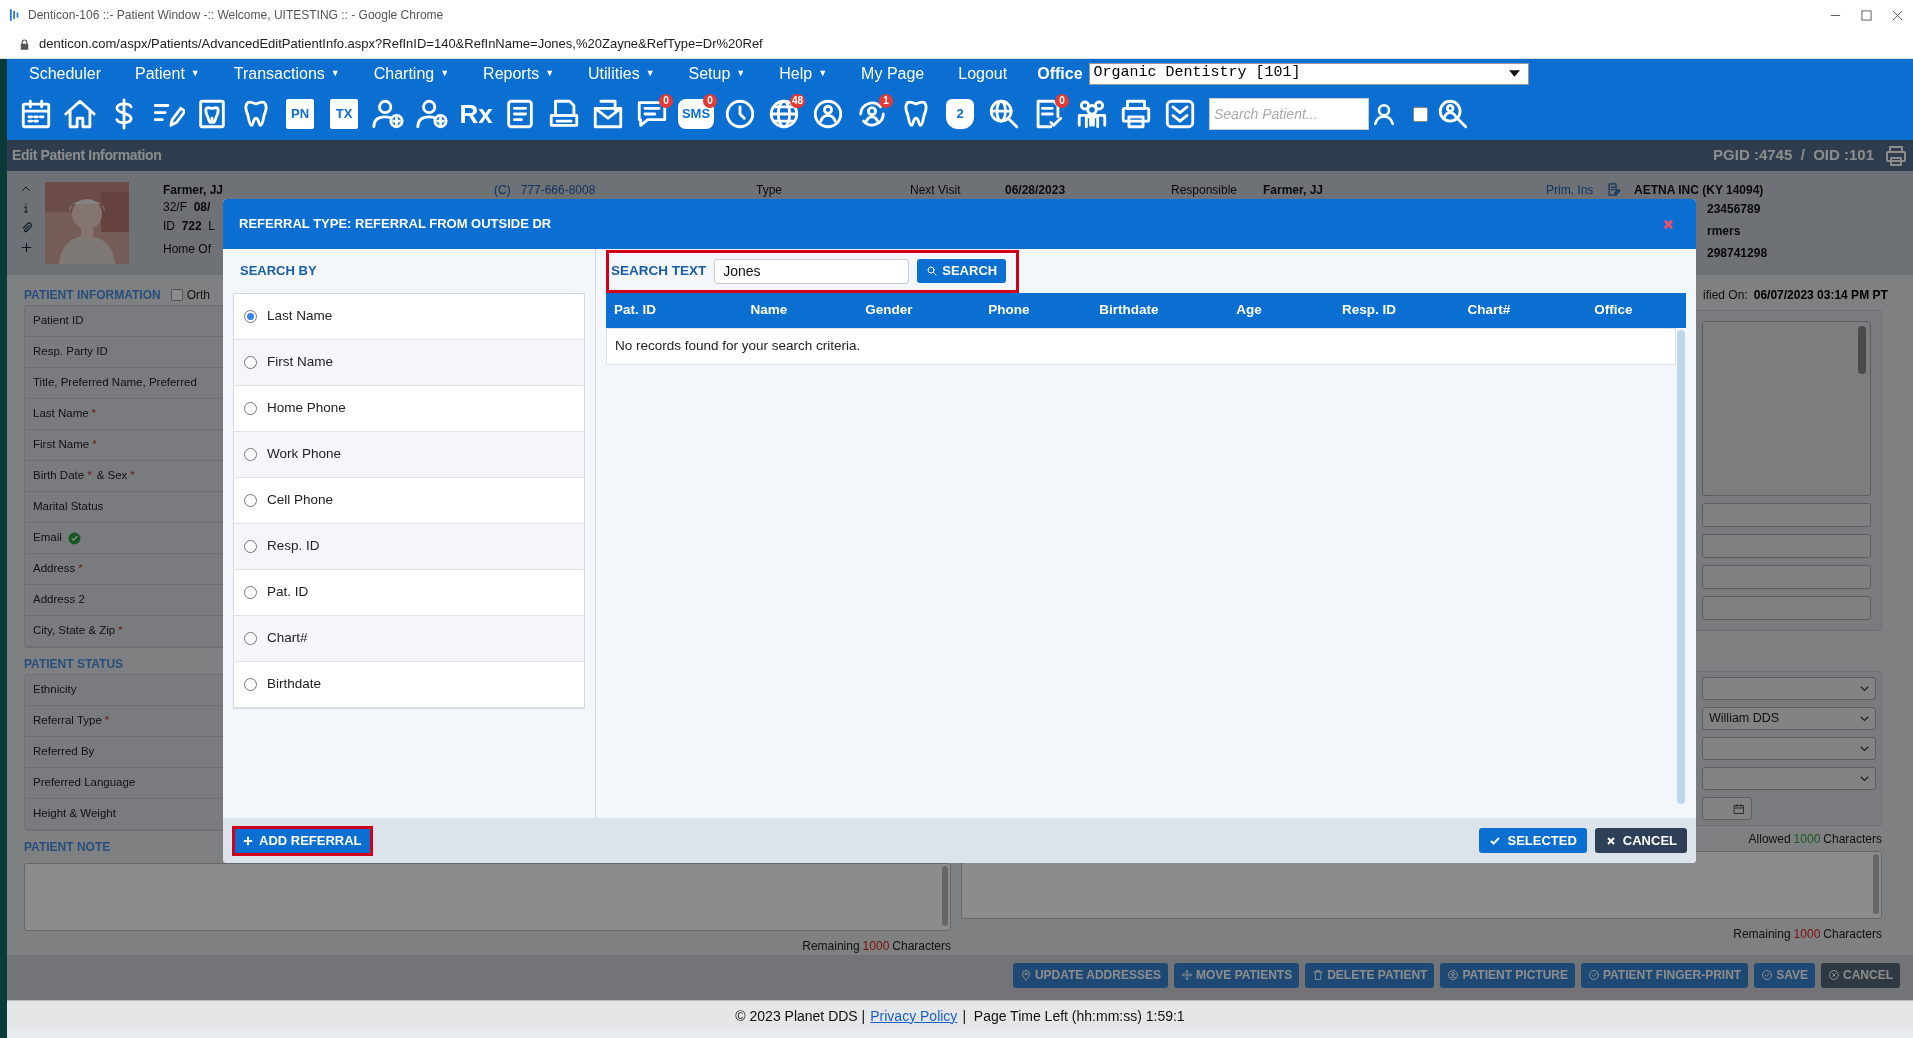 The width and height of the screenshot is (1913, 1038). Describe the element at coordinates (1308, 73) in the screenshot. I see `office-select: Organic Dentistry [101]` at that location.